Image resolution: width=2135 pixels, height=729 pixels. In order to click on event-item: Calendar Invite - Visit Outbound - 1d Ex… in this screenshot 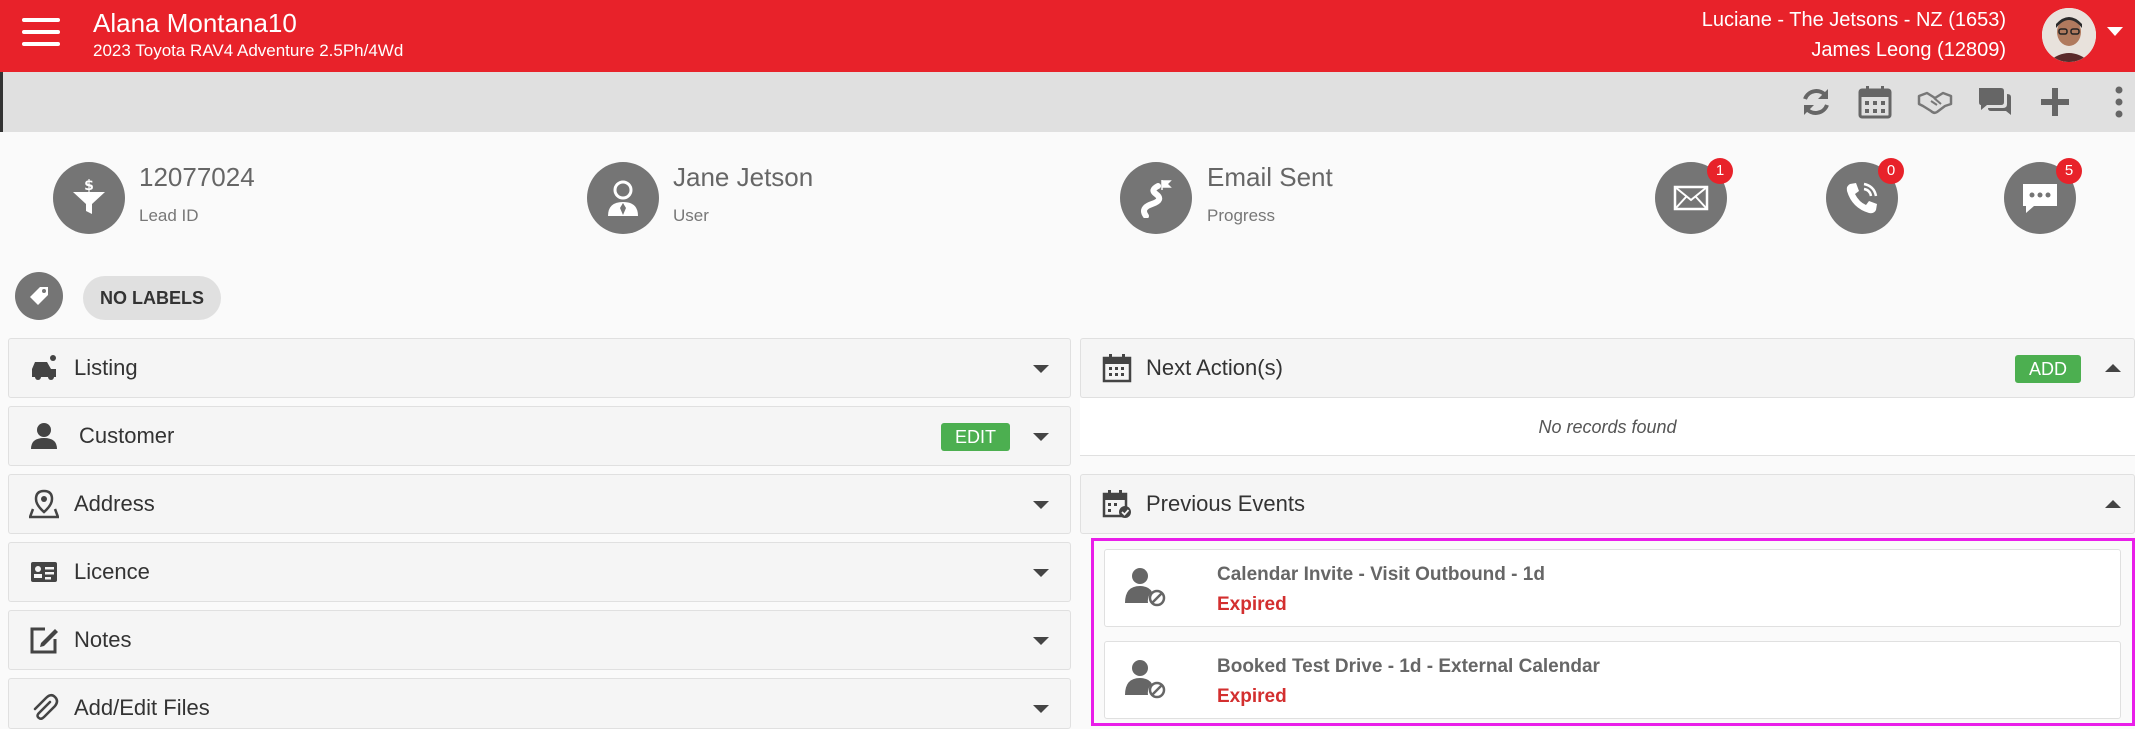, I will do `click(1612, 588)`.